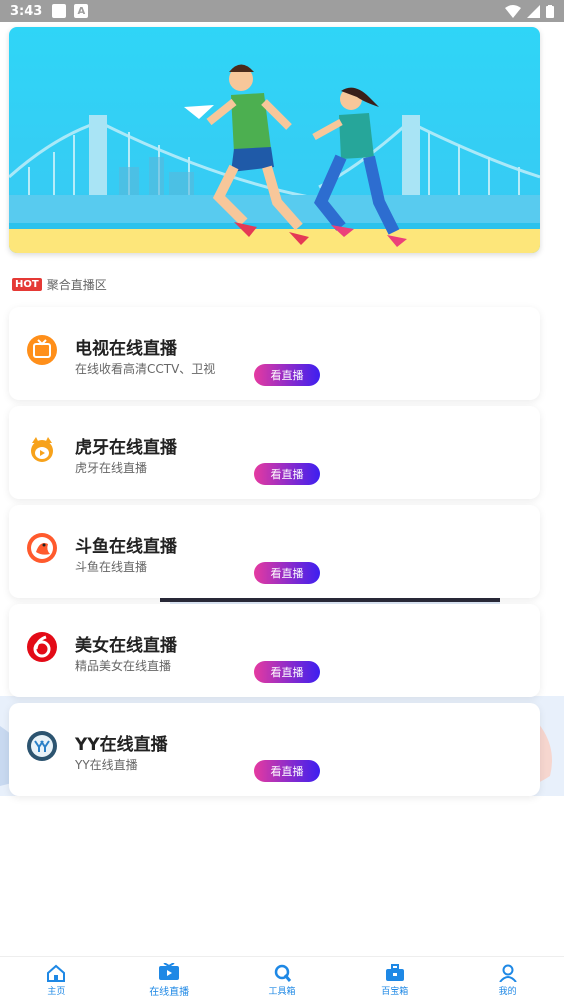 The height and width of the screenshot is (1004, 564). Describe the element at coordinates (274, 650) in the screenshot. I see `card-beauty-live: 美女在线直播 精品美女在线直播 看直播` at that location.